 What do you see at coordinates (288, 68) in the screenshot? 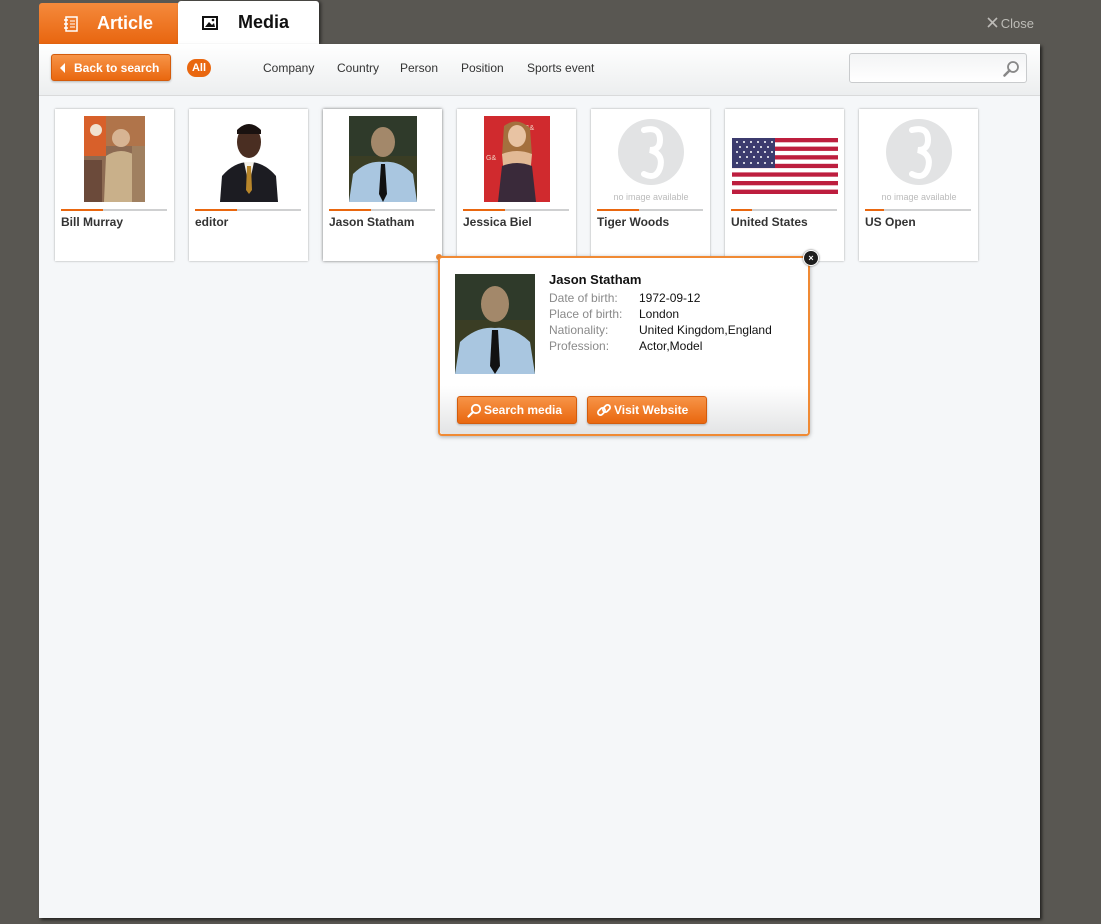
I see `filter-company: Company` at bounding box center [288, 68].